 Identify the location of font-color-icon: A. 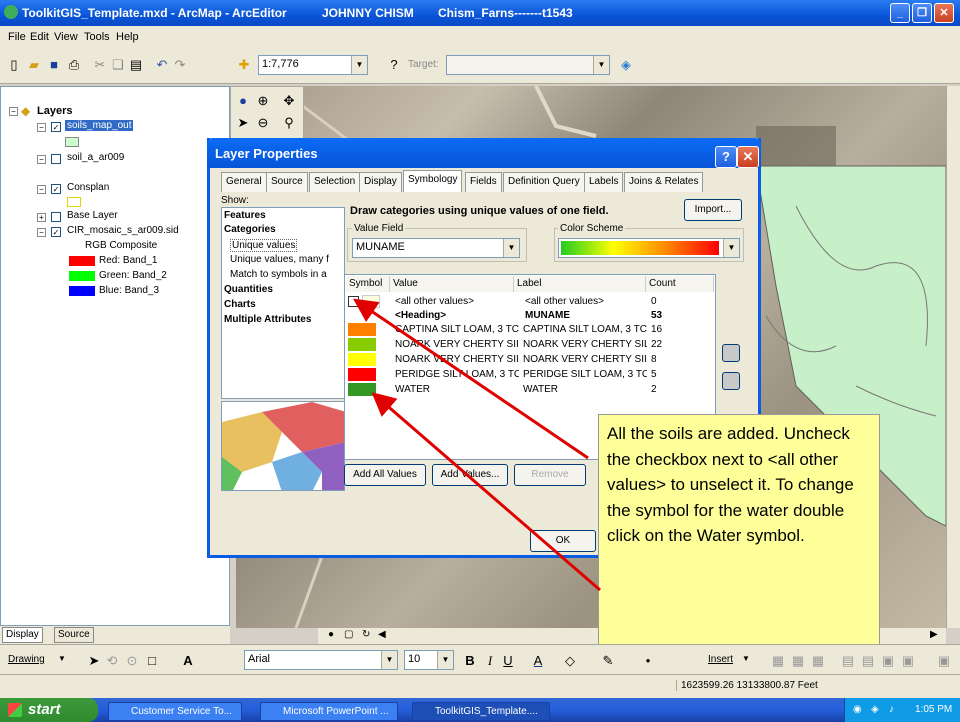
(538, 661).